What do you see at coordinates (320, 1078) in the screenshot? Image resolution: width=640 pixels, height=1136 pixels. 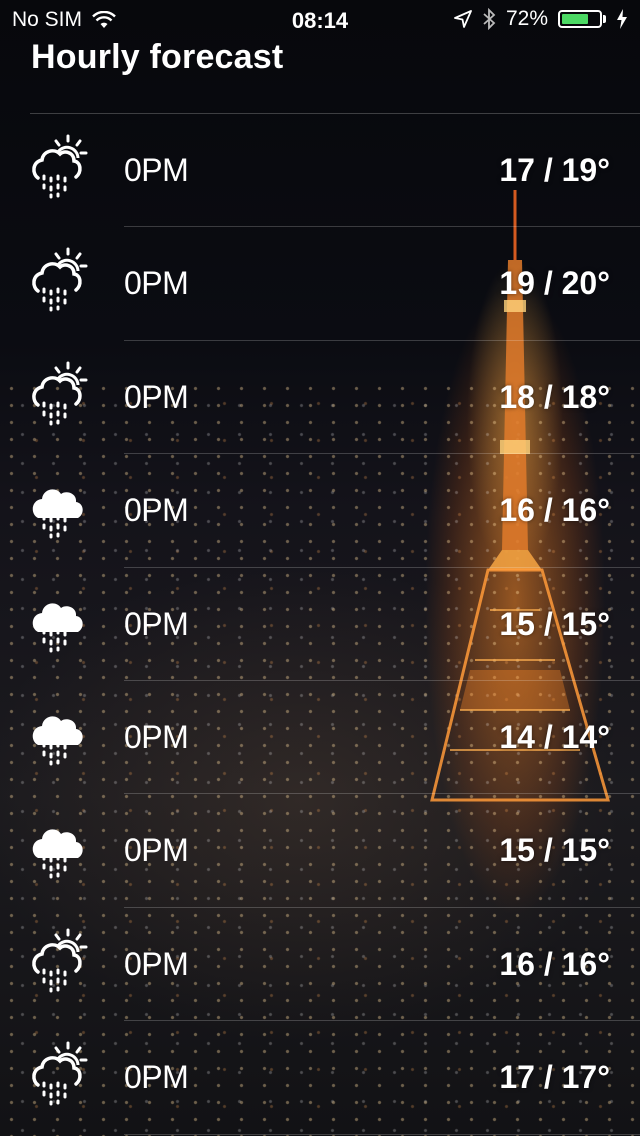 I see `forecast-row-9: 0PM 17 / 17°` at bounding box center [320, 1078].